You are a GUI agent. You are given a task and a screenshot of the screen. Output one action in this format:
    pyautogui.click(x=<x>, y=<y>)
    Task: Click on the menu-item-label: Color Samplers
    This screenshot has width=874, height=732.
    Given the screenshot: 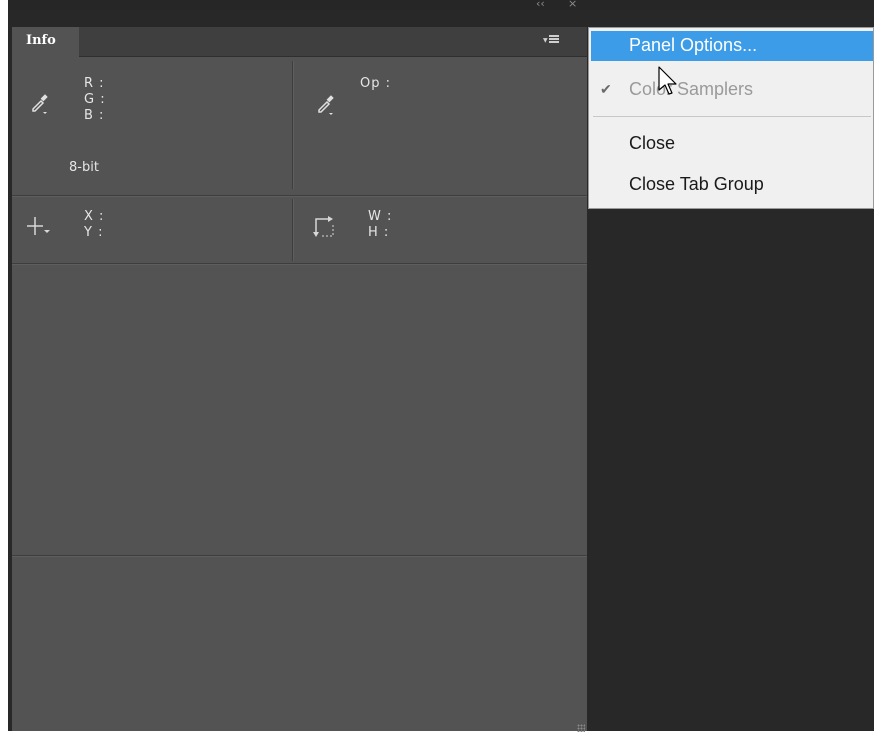 What is the action you would take?
    pyautogui.click(x=691, y=89)
    